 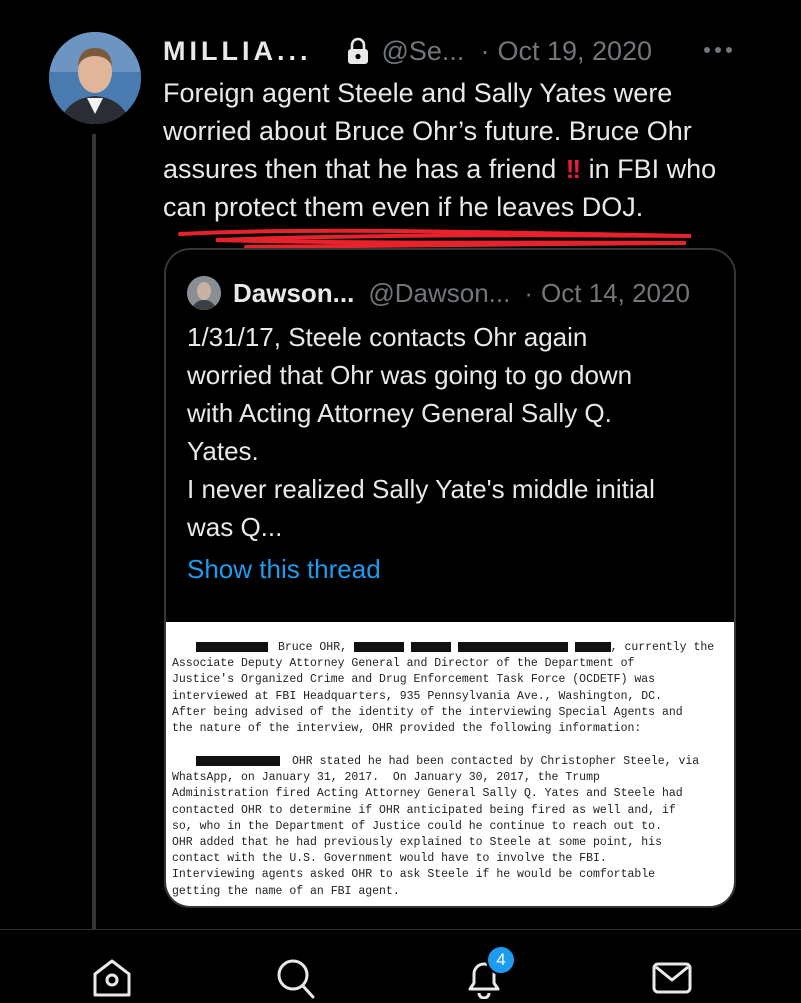 I want to click on bottom-nav-divider, so click(x=400, y=929).